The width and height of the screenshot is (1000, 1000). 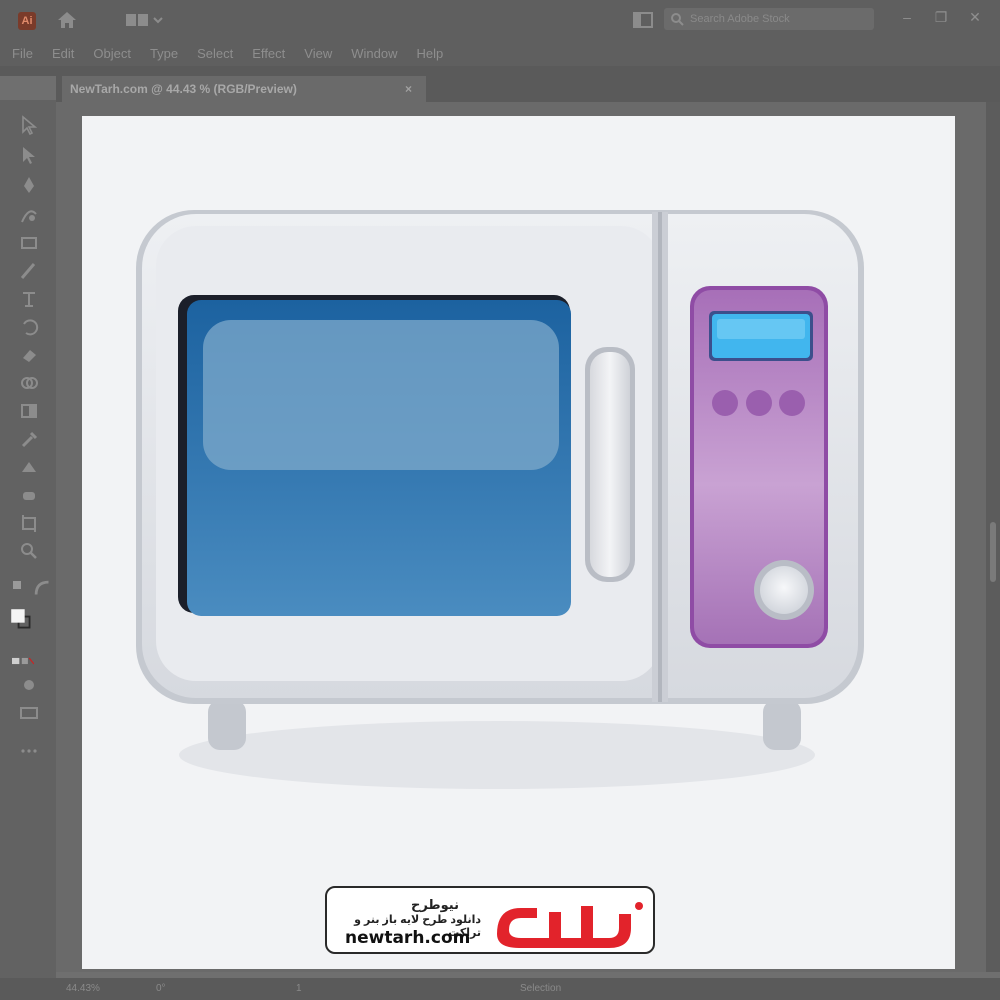 What do you see at coordinates (497, 755) in the screenshot?
I see `shadow` at bounding box center [497, 755].